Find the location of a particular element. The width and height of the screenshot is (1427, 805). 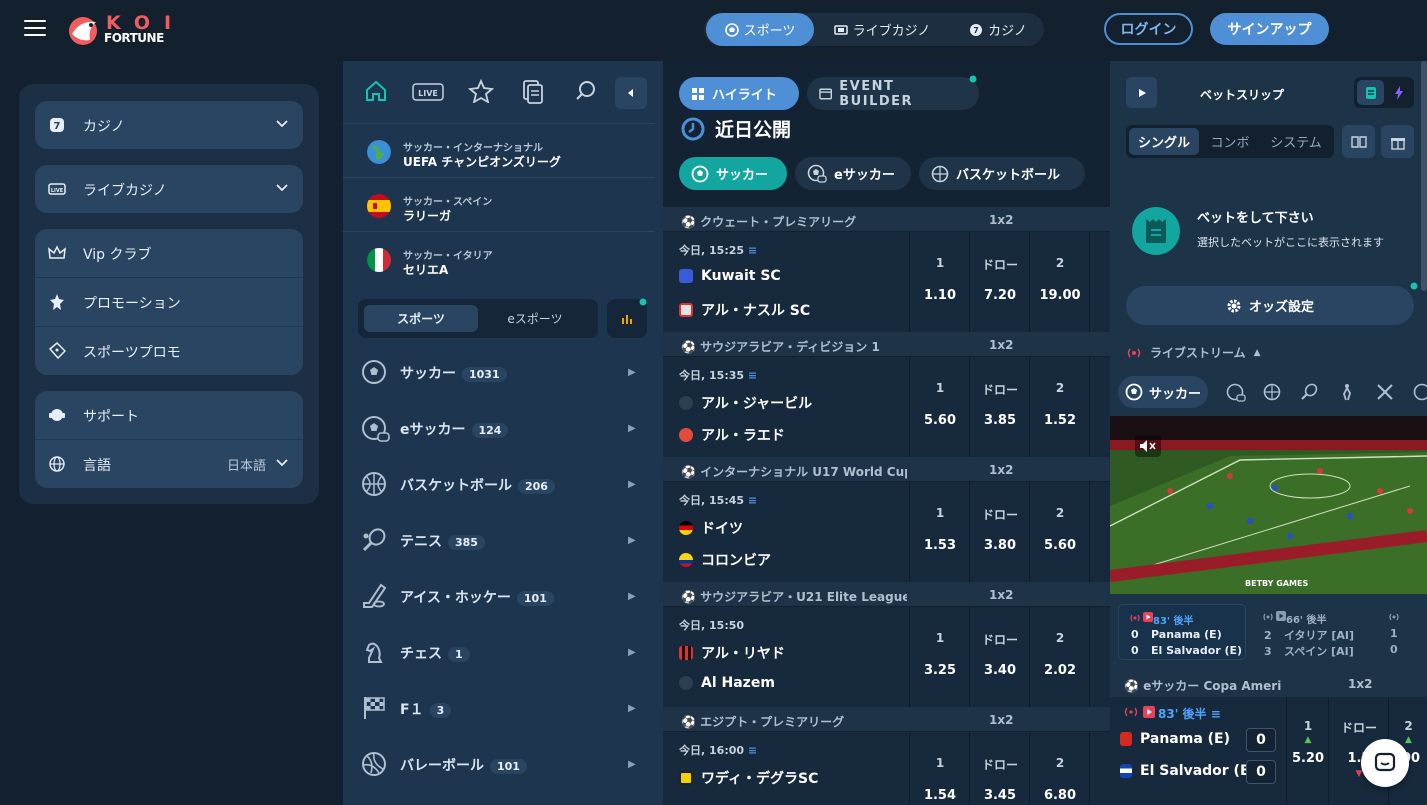

match-header: ⚽ サウジアラビア・ディビジョン 1 1x2 is located at coordinates (886, 344).